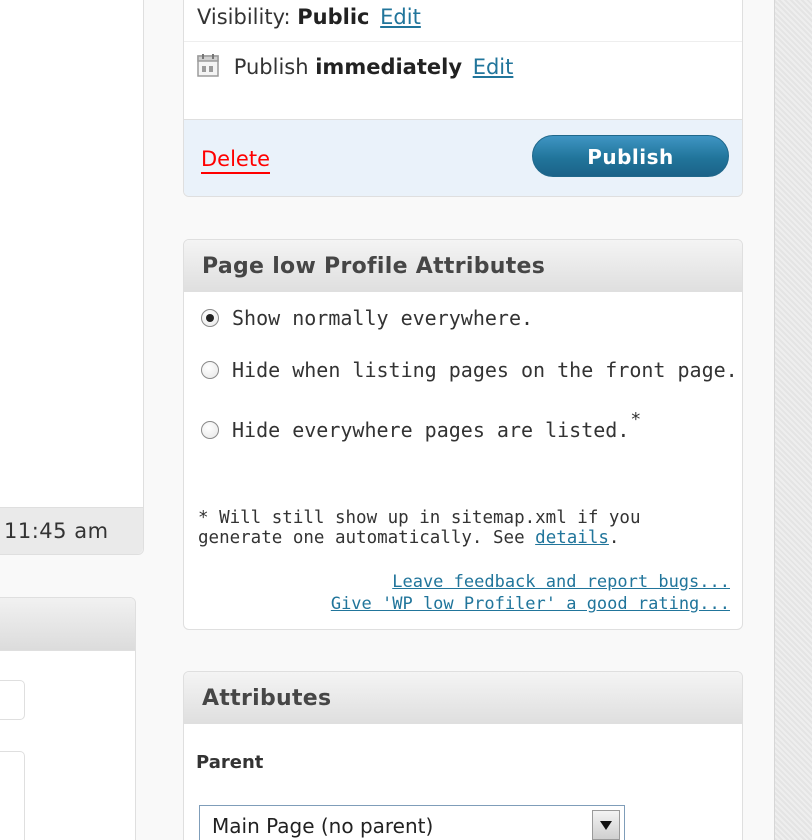 The width and height of the screenshot is (812, 840). Describe the element at coordinates (323, 826) in the screenshot. I see `parent-select-value: Main Page (no parent)` at that location.